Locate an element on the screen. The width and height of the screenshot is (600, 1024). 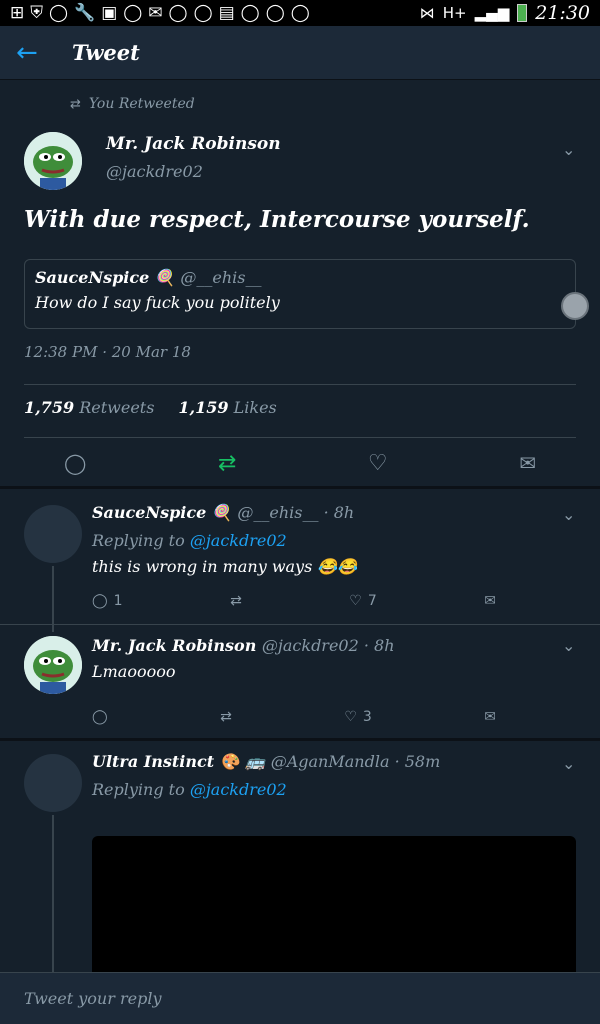
likes-count: 1,159 Likes is located at coordinates (227, 407).